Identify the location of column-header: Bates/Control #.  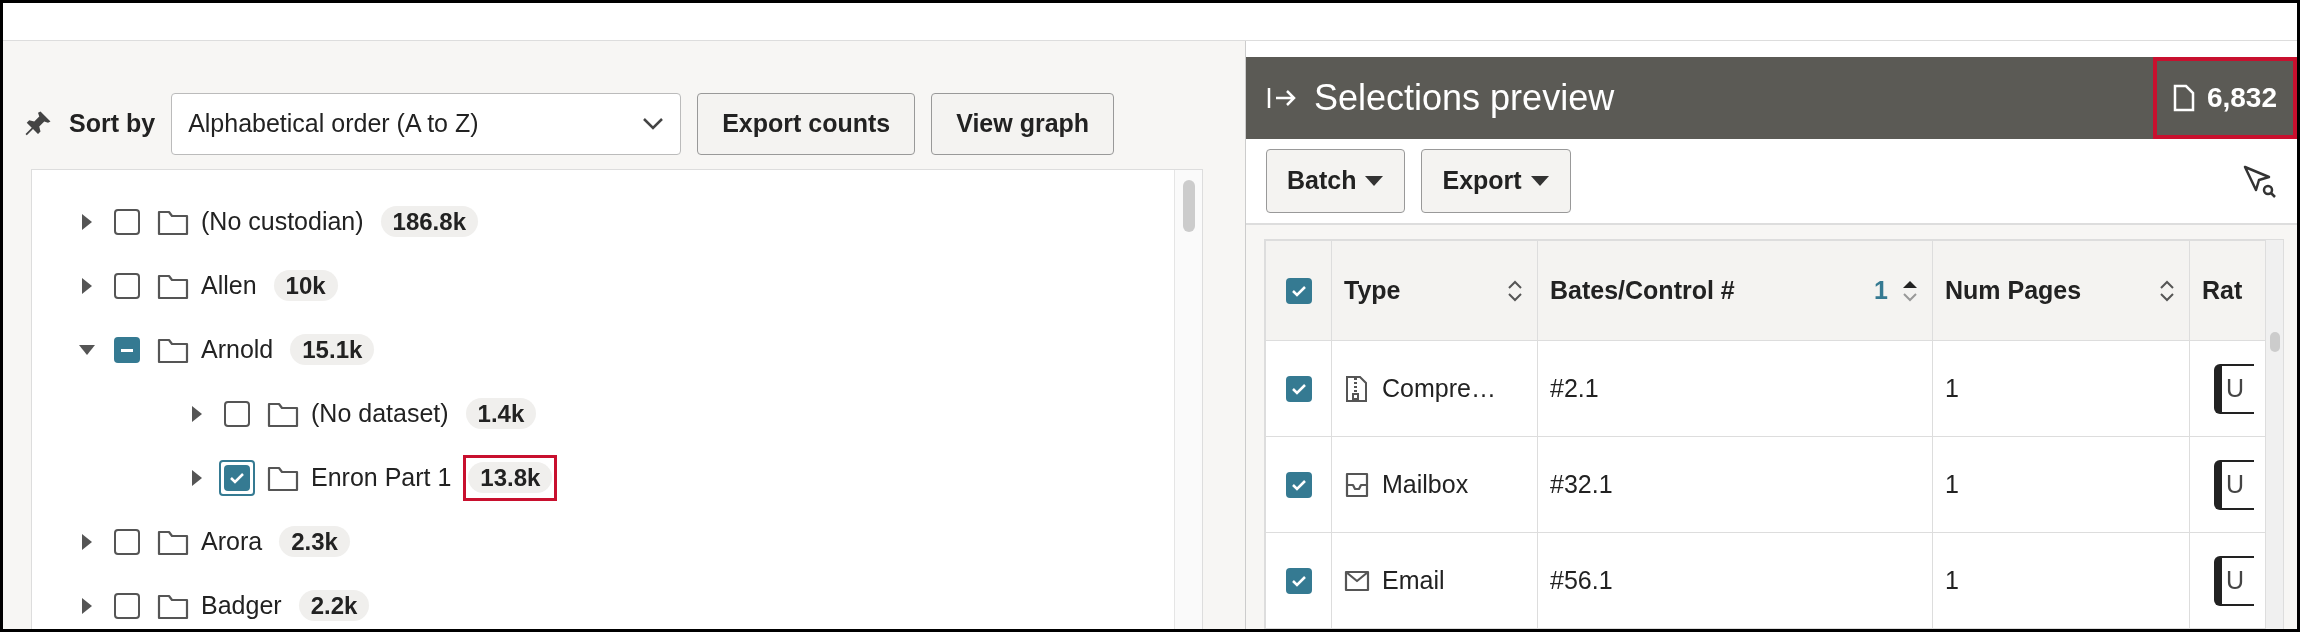
(1642, 290).